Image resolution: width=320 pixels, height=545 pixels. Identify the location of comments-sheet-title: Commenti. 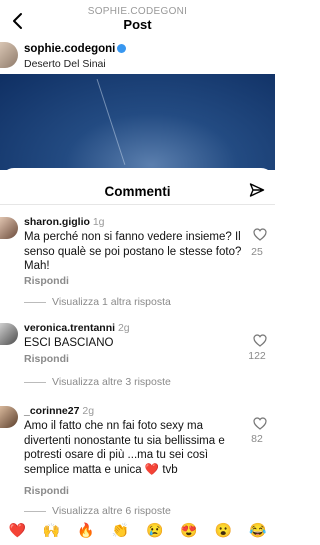
(137, 191).